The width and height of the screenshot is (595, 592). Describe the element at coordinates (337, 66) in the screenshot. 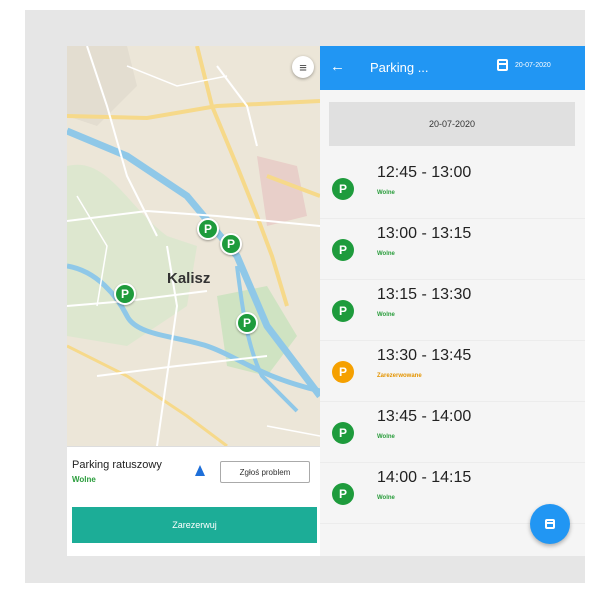

I see `back-arrow-icon: ←` at that location.